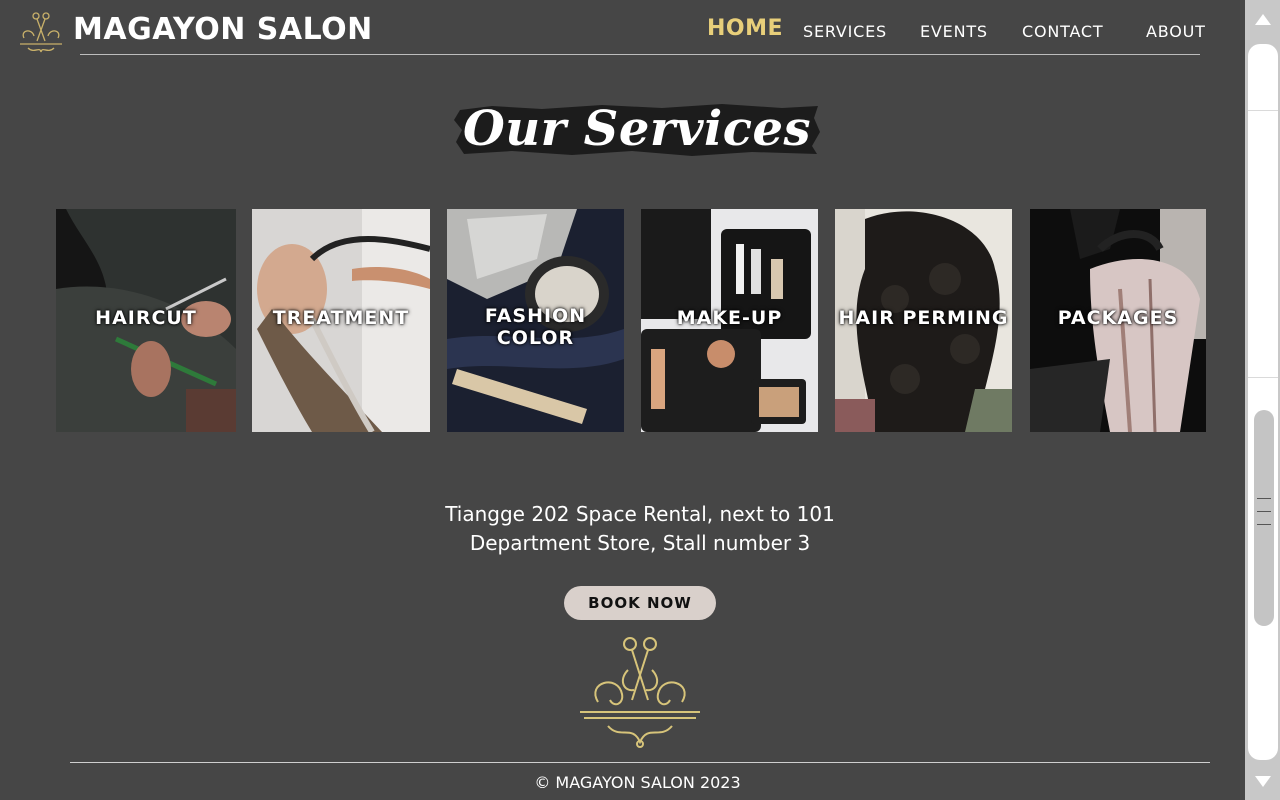  Describe the element at coordinates (640, 762) in the screenshot. I see `footer-divider` at that location.